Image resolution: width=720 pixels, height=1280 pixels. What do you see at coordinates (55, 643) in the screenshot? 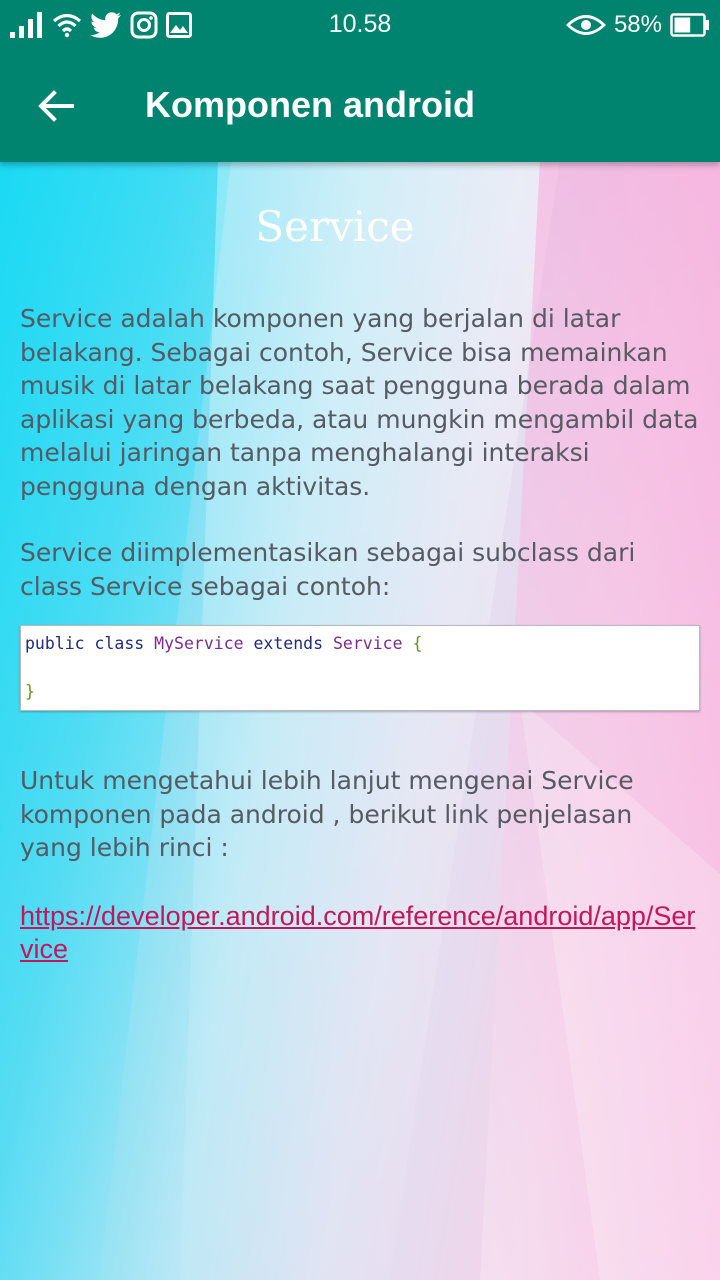
I see `code-keyword: public` at bounding box center [55, 643].